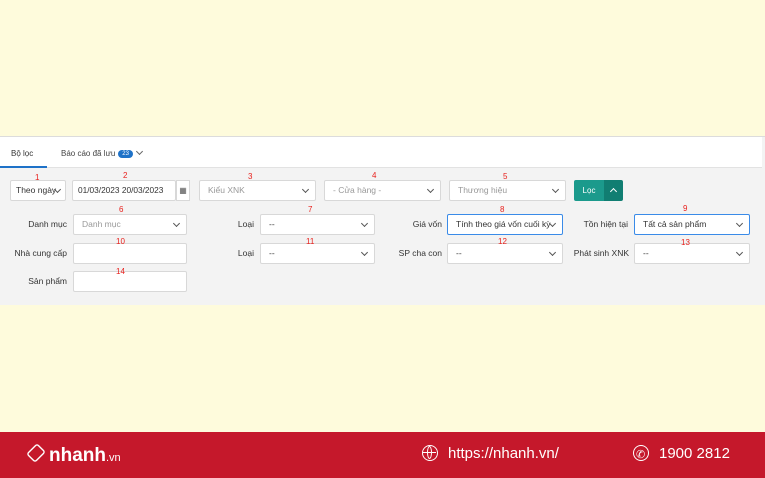 This screenshot has width=765, height=478. I want to click on date-from: 01/03/2023, so click(99, 190).